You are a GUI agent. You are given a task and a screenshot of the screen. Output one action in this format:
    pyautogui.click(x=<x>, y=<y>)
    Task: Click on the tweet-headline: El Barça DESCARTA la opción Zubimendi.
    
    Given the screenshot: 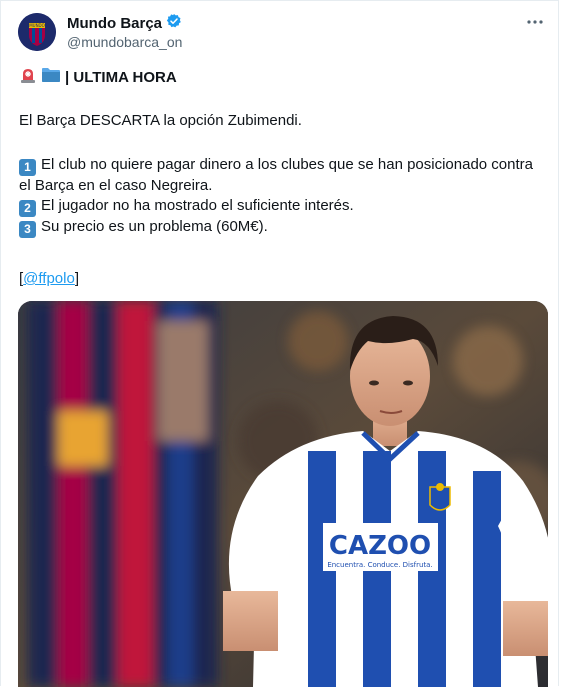 What is the action you would take?
    pyautogui.click(x=160, y=120)
    